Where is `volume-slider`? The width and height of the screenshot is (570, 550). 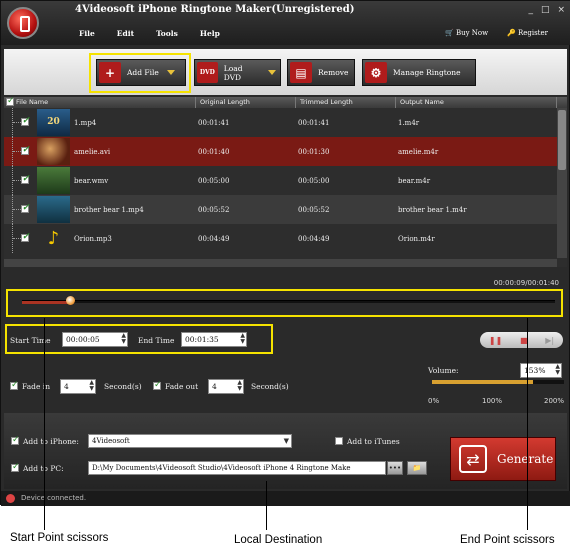
volume-slider is located at coordinates (498, 382).